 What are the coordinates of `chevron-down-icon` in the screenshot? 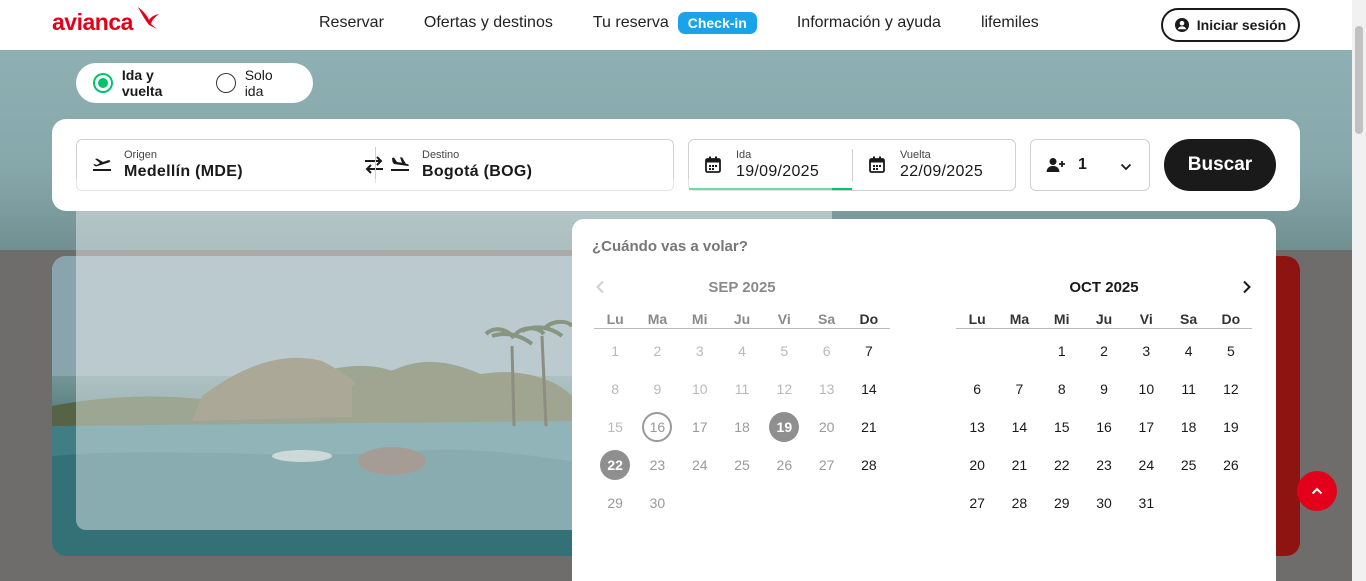 It's located at (1126, 168).